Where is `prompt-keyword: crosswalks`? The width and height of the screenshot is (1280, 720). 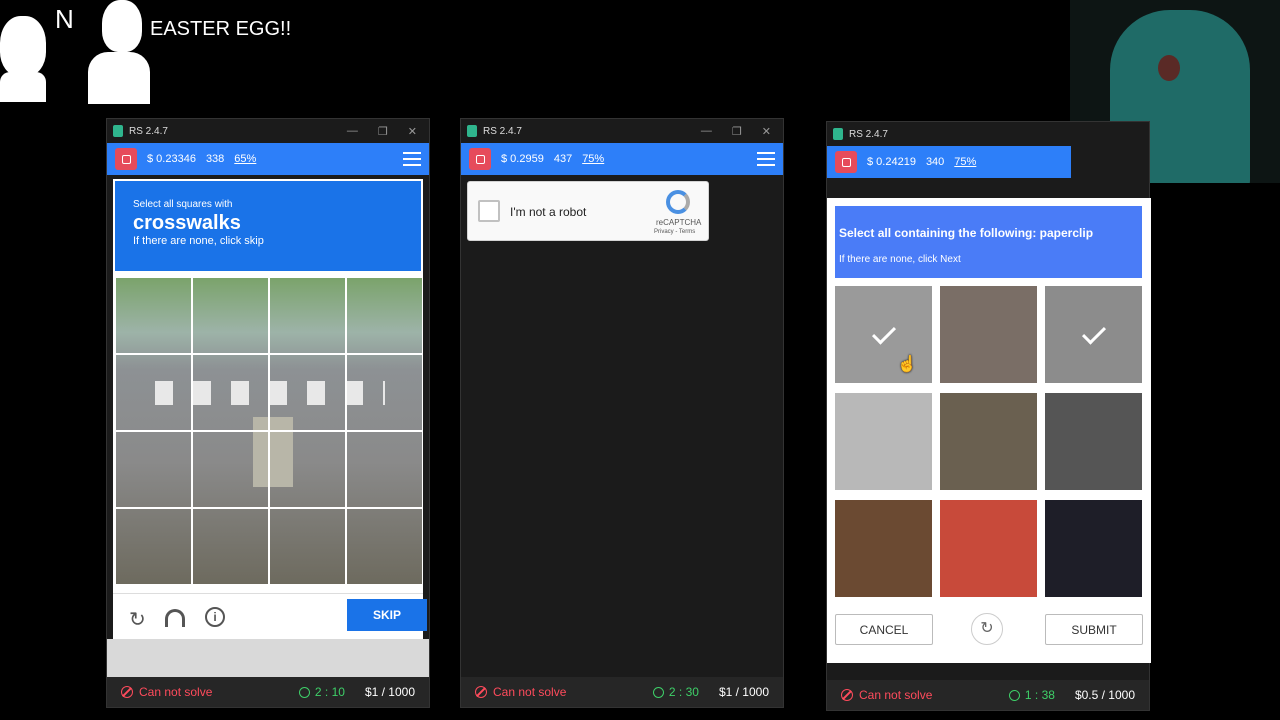
prompt-keyword: crosswalks is located at coordinates (187, 223).